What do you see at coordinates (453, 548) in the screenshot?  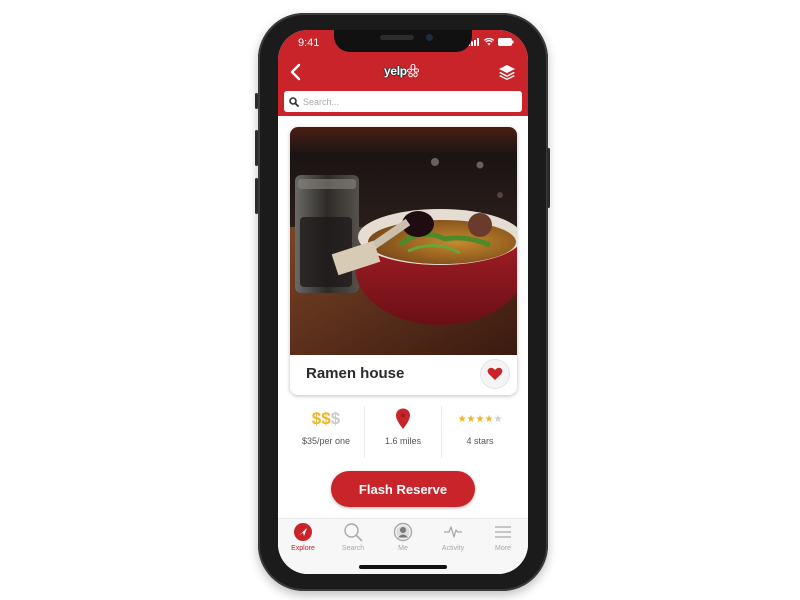 I see `tab-label: Activity` at bounding box center [453, 548].